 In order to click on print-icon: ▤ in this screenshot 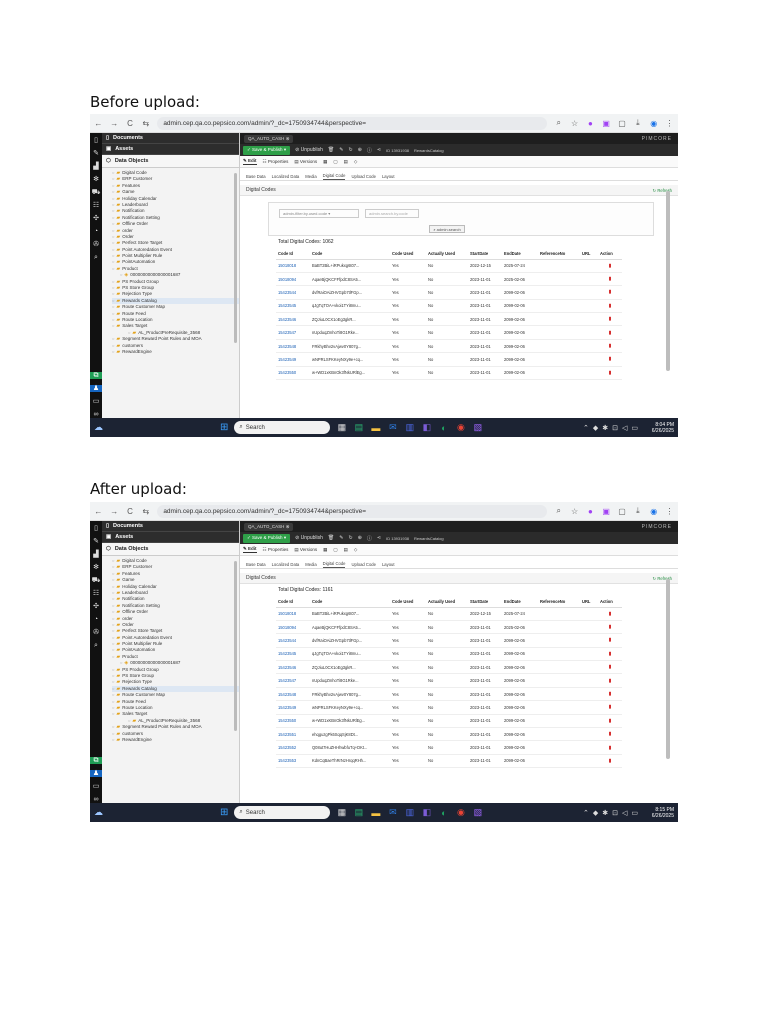, I will do `click(346, 162)`.